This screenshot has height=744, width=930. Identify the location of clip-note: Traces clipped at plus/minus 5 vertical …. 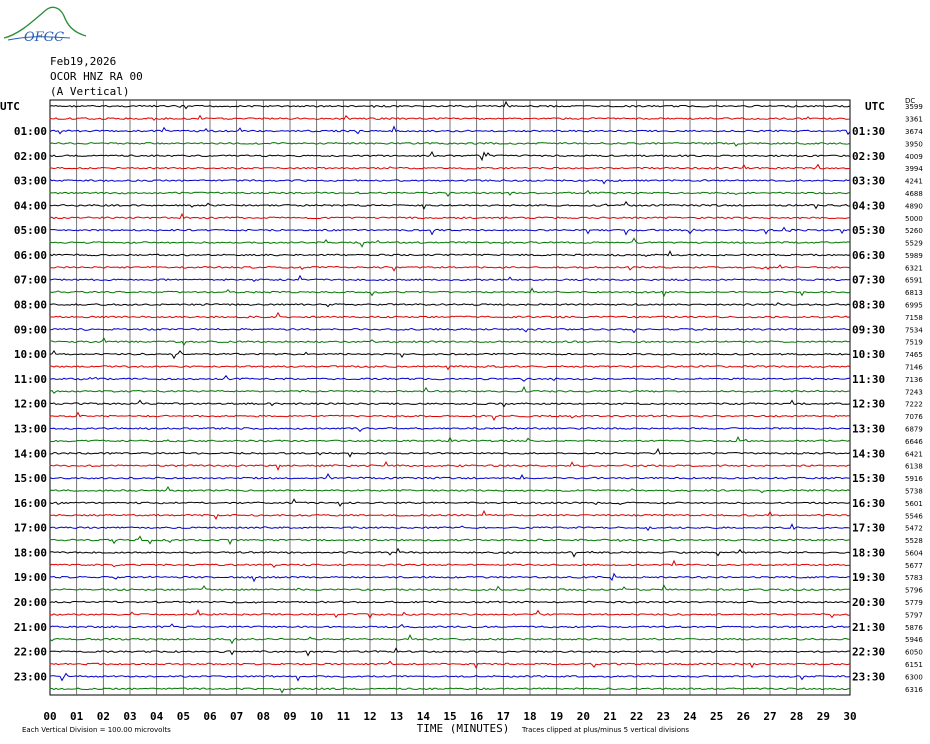
(605, 730).